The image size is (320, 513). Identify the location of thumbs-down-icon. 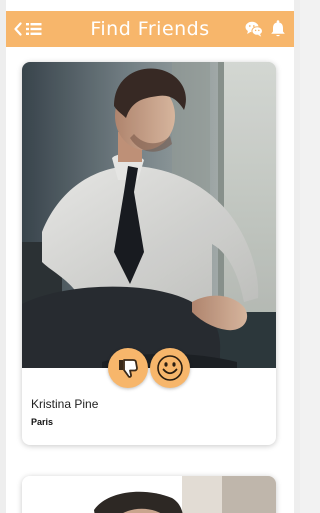
(128, 368).